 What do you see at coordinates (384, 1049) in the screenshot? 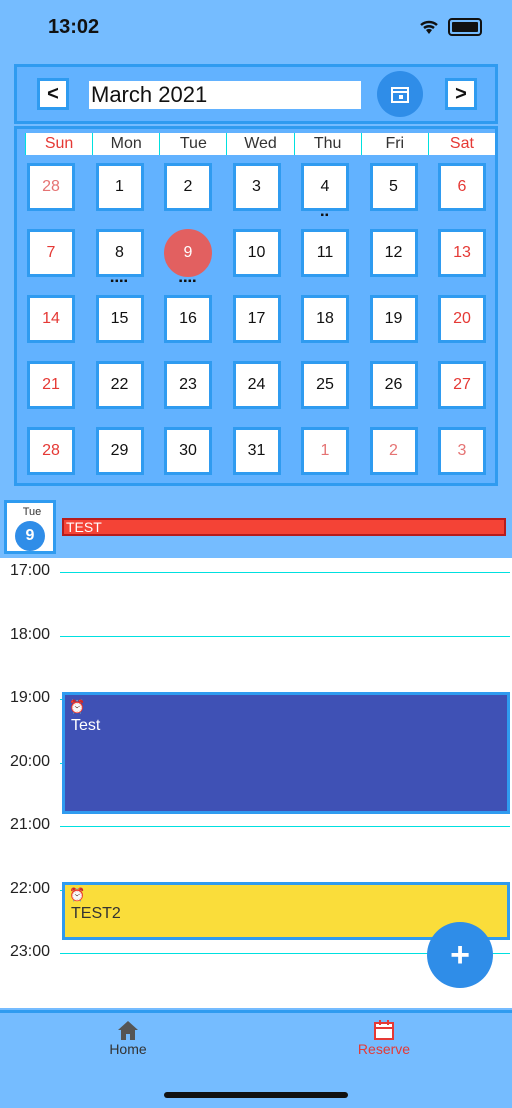
I see `tab-reserve-label: Reserve` at bounding box center [384, 1049].